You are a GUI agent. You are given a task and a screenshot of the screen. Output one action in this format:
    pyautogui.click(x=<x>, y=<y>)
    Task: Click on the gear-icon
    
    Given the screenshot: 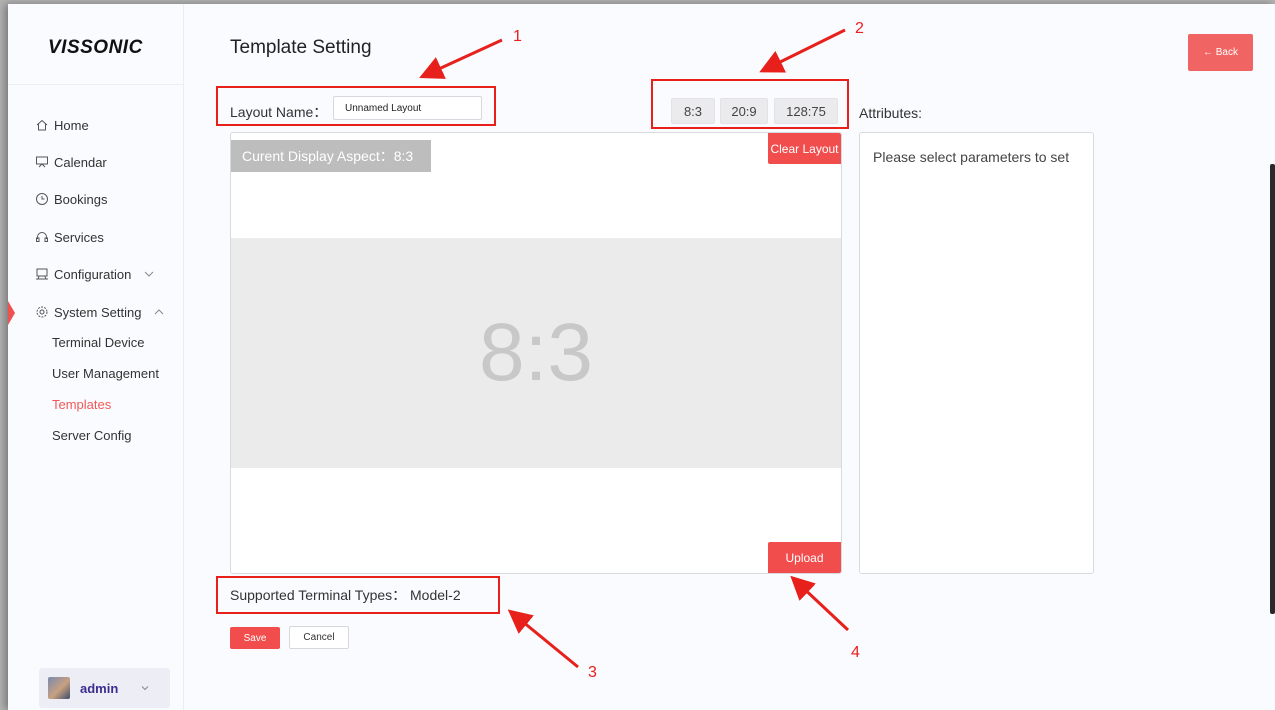 What is the action you would take?
    pyautogui.click(x=42, y=312)
    